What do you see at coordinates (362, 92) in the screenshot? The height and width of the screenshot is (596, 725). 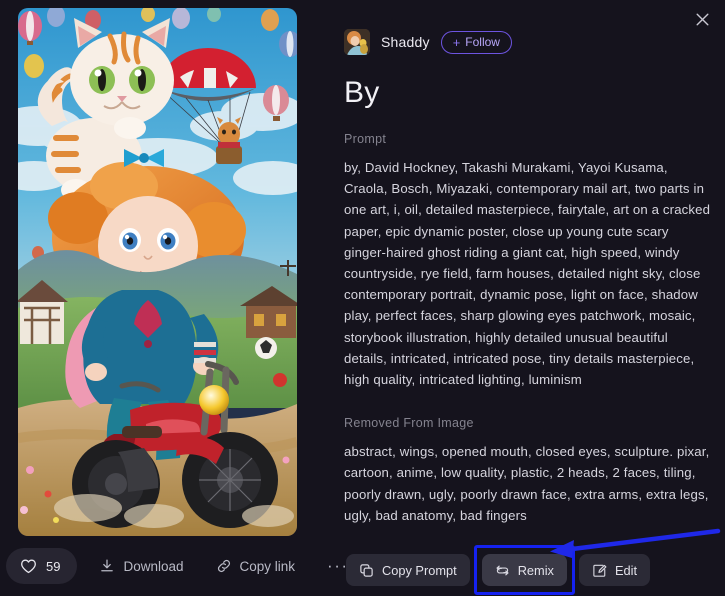 I see `page-title: By` at bounding box center [362, 92].